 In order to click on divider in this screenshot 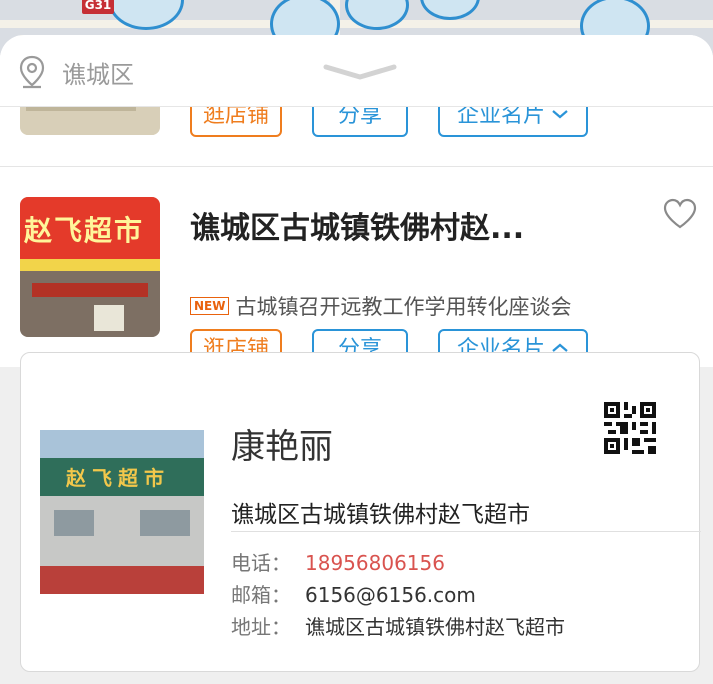, I will do `click(466, 531)`.